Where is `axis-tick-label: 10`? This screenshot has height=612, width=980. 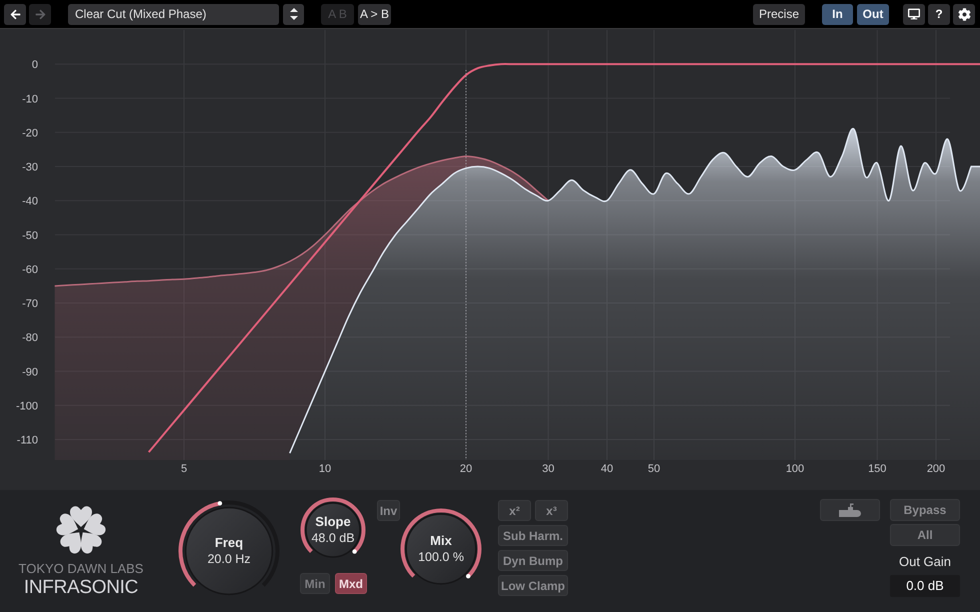 axis-tick-label: 10 is located at coordinates (325, 469).